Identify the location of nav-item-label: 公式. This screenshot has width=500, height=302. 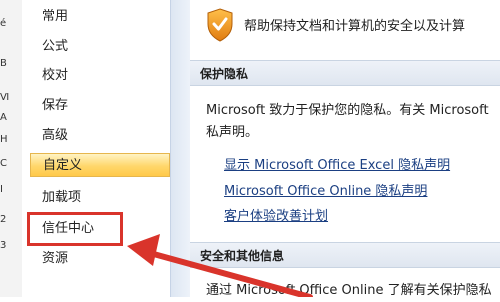
(55, 46).